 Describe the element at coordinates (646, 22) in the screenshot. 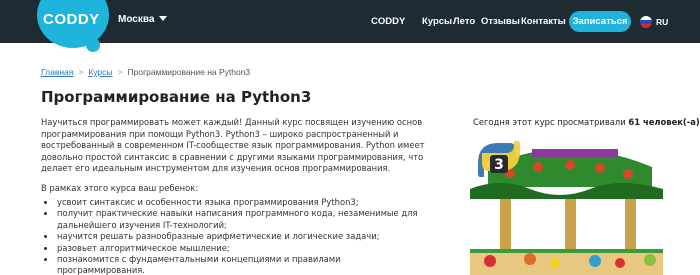

I see `russia-flag-icon` at that location.